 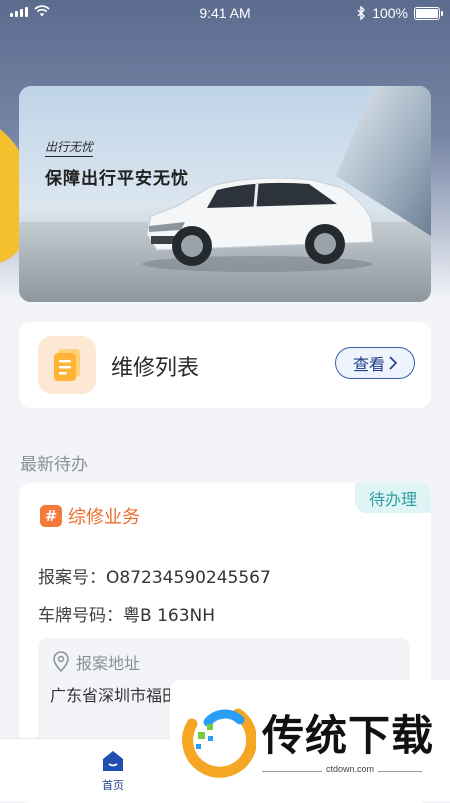 I want to click on watermark-text: 传统下载, so click(x=348, y=735).